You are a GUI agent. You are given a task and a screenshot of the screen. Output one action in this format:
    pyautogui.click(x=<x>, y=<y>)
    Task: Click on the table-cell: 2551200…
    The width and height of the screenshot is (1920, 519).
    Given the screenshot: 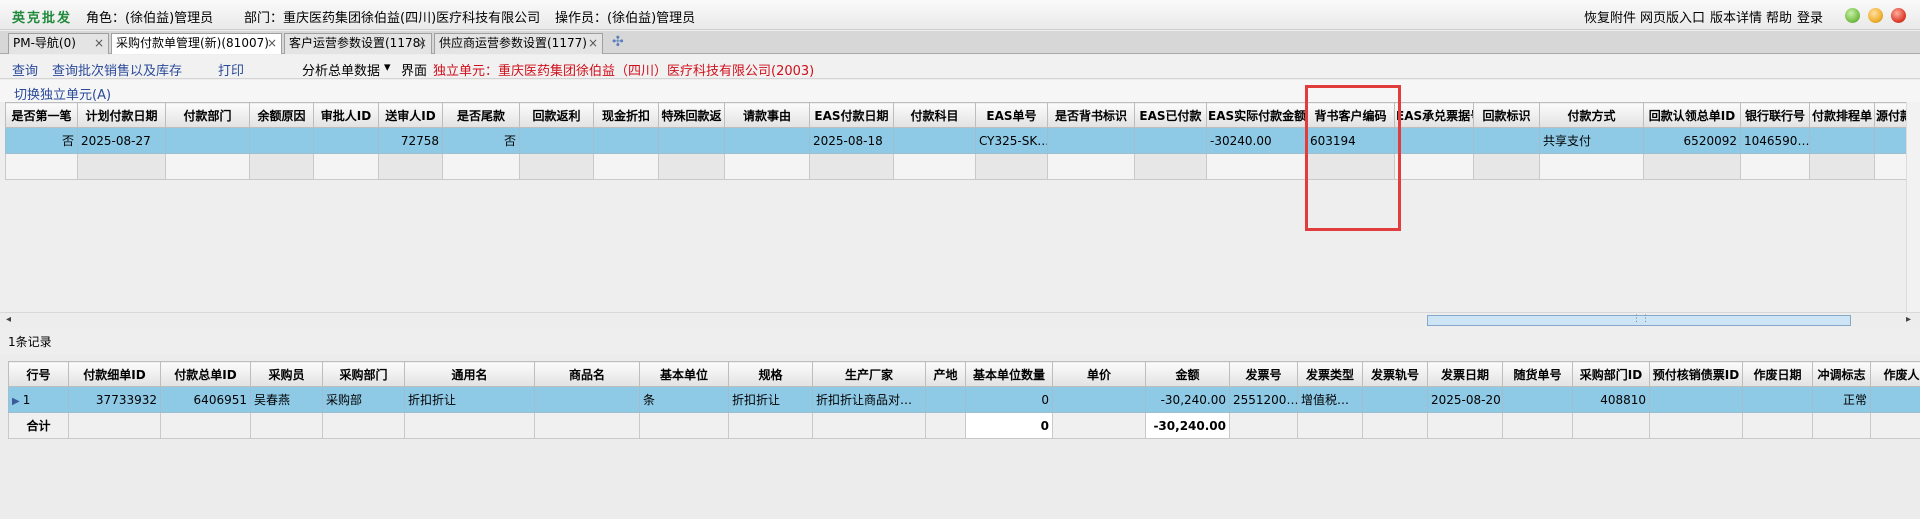 What is the action you would take?
    pyautogui.click(x=1263, y=399)
    